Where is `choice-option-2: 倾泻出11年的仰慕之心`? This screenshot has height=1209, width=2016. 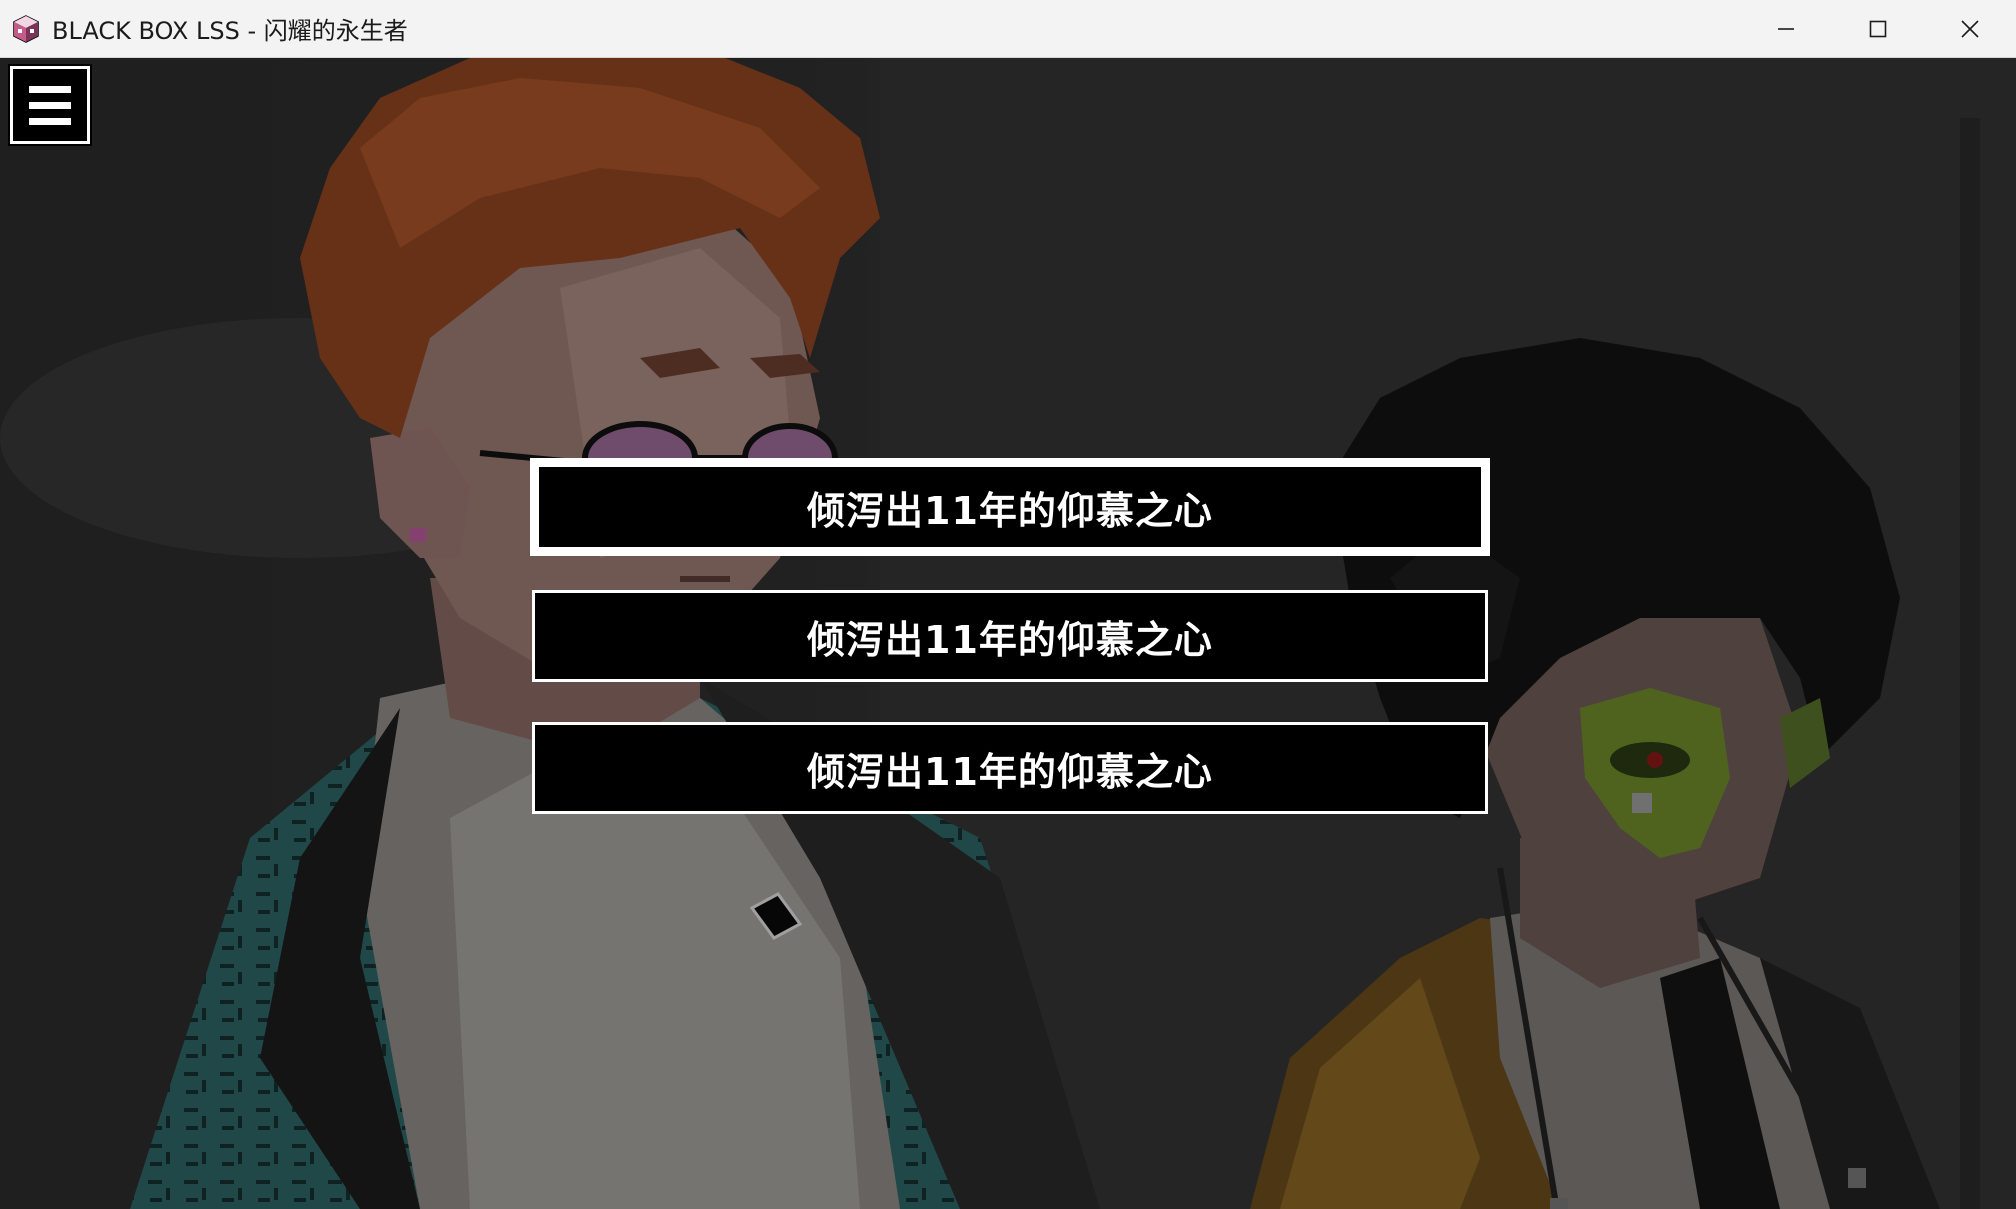 choice-option-2: 倾泻出11年的仰慕之心 is located at coordinates (1010, 636).